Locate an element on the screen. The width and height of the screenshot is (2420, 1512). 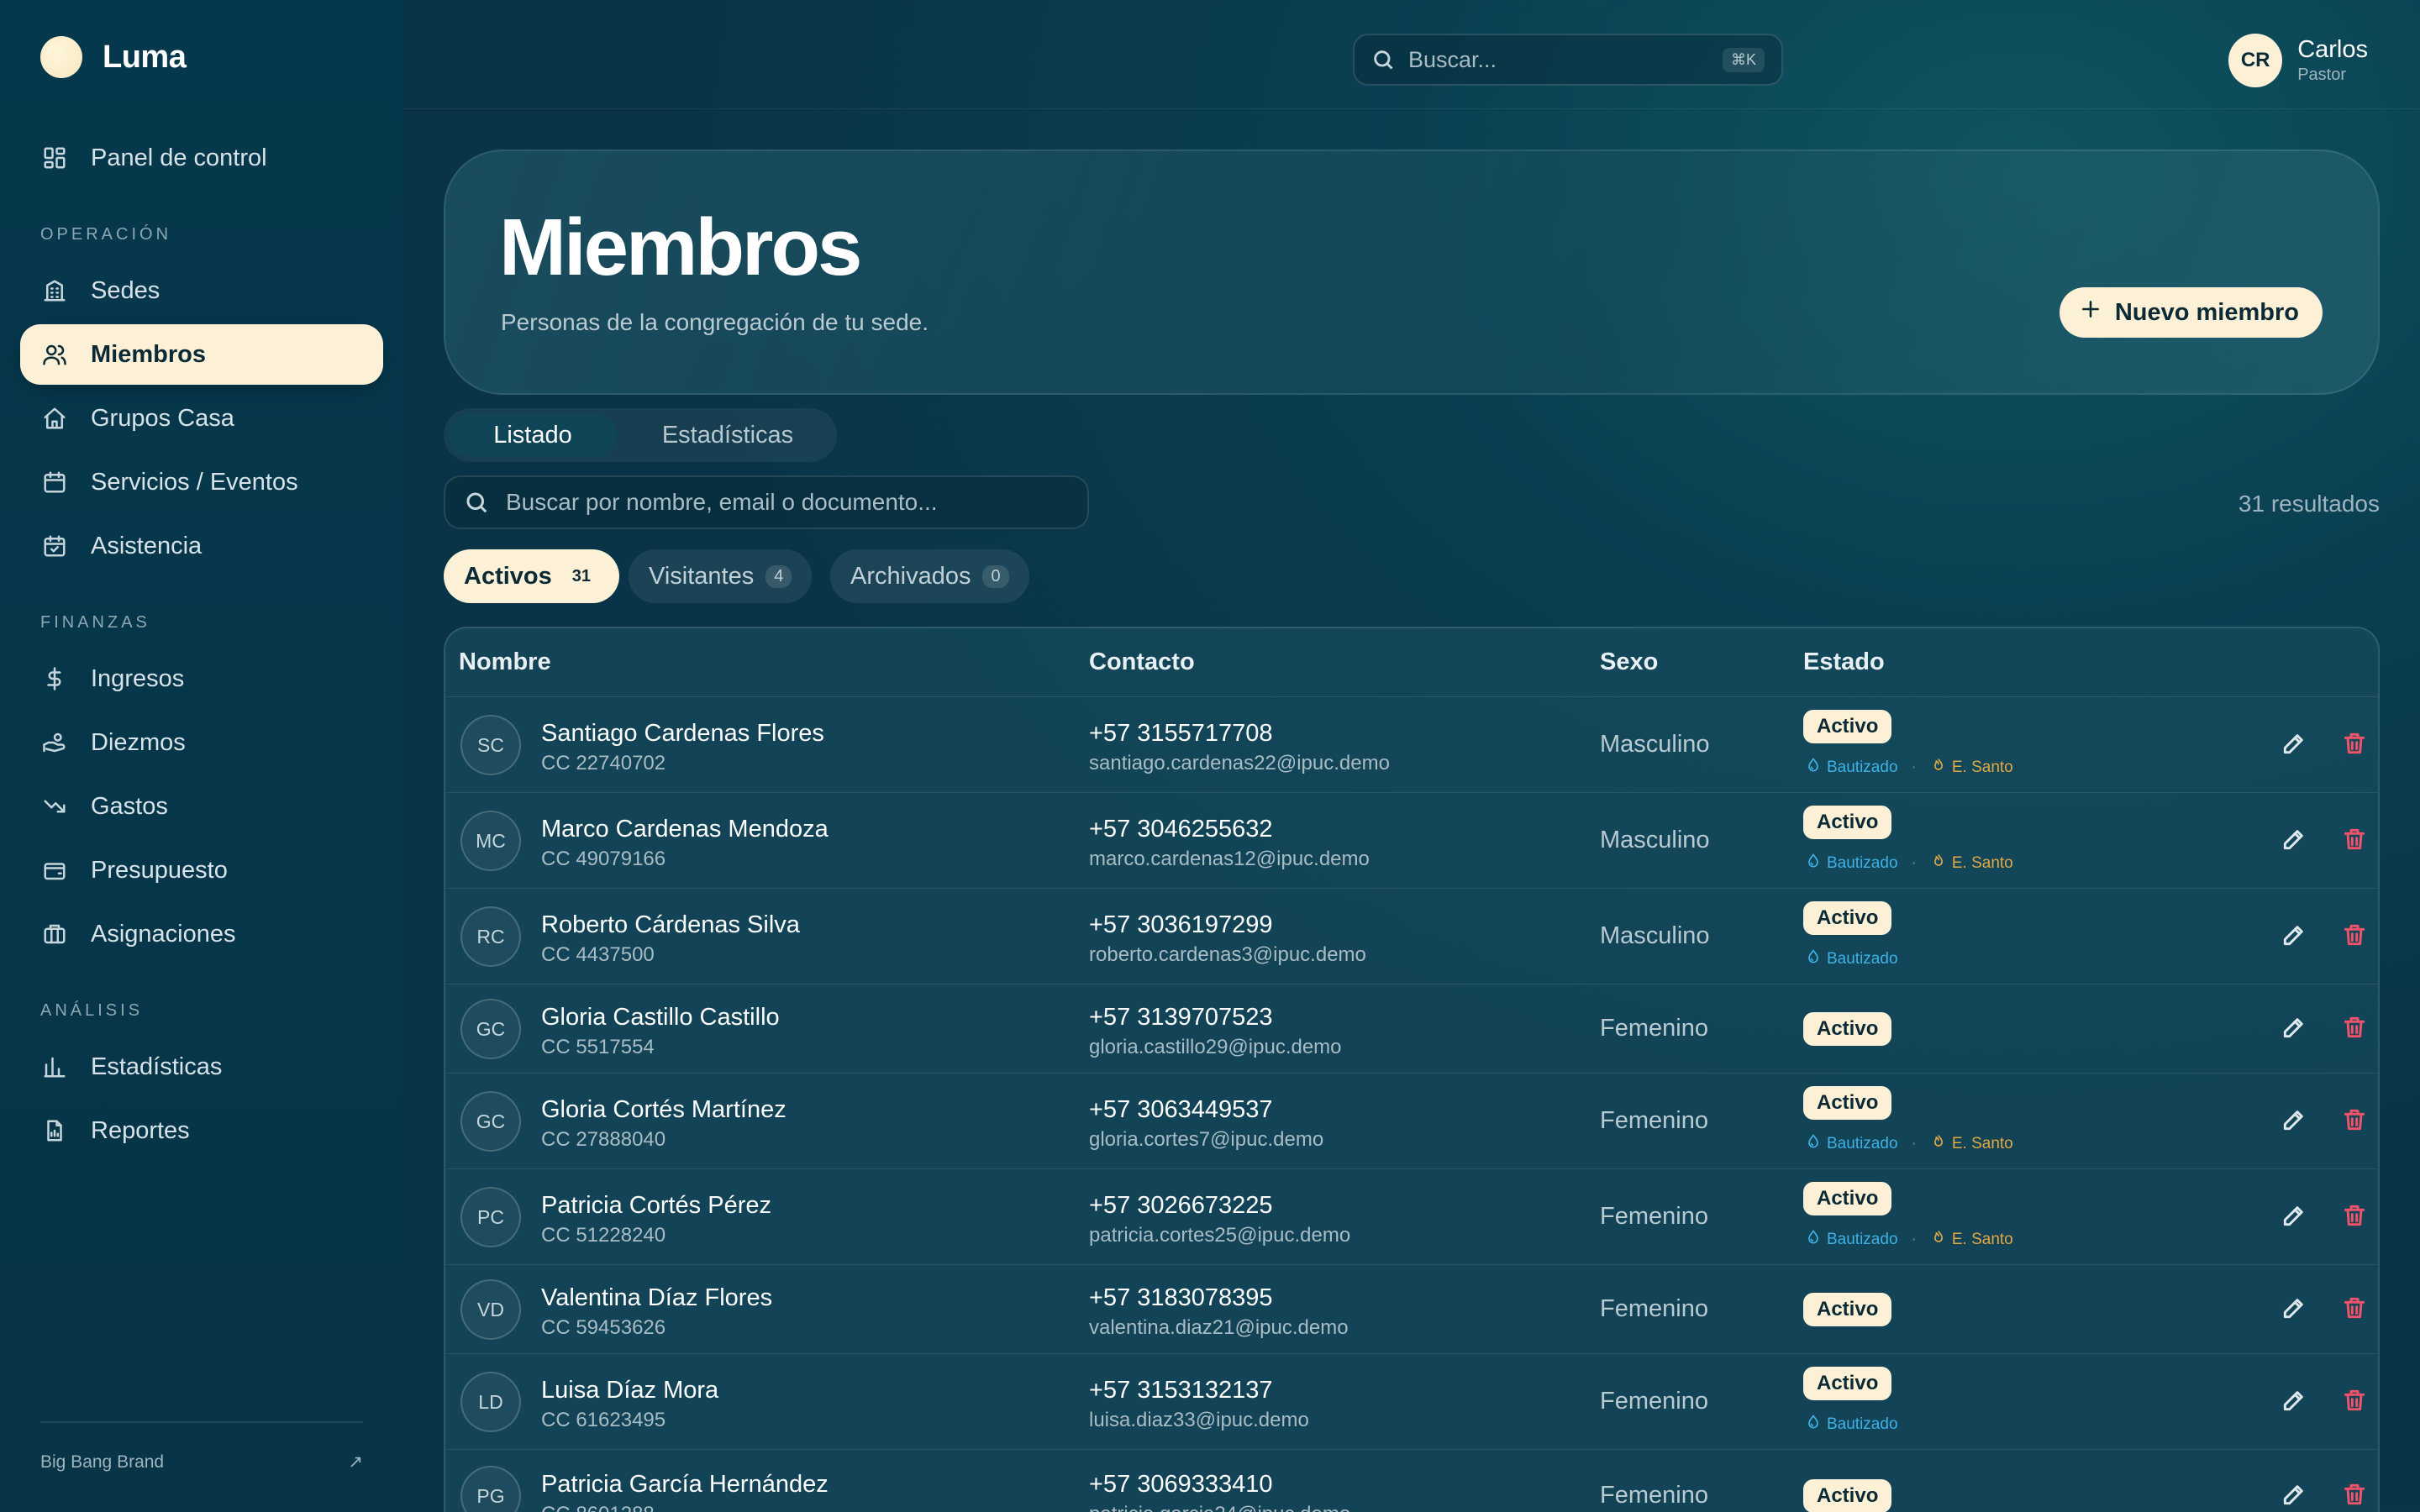
filter-count: 0 is located at coordinates (995, 576).